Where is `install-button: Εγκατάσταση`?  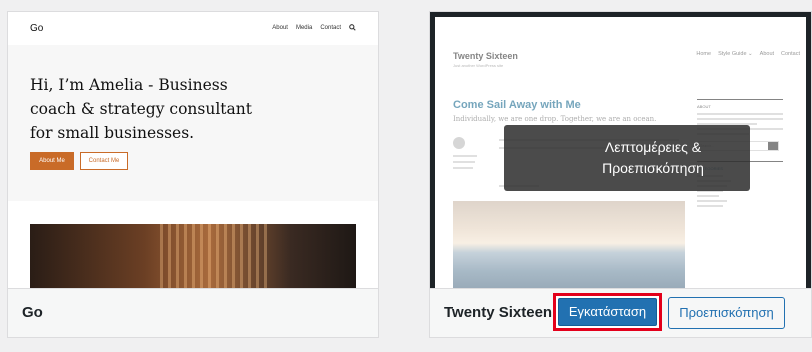 install-button: Εγκατάσταση is located at coordinates (607, 312).